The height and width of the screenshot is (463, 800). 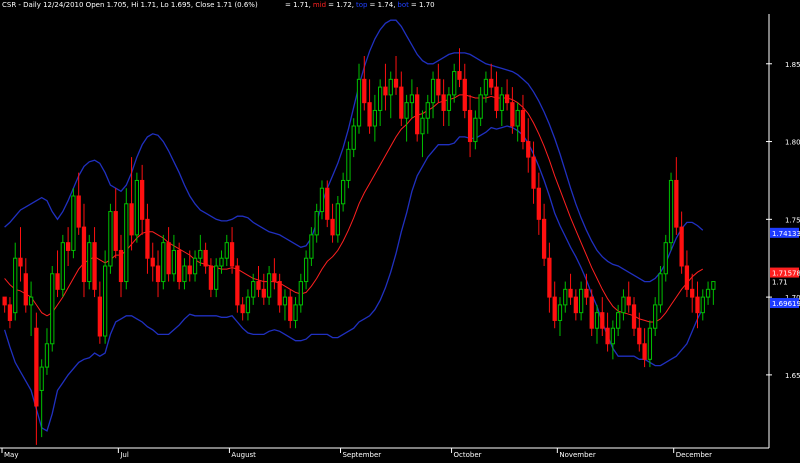 I want to click on last-value-text: 1.71578, so click(x=786, y=274).